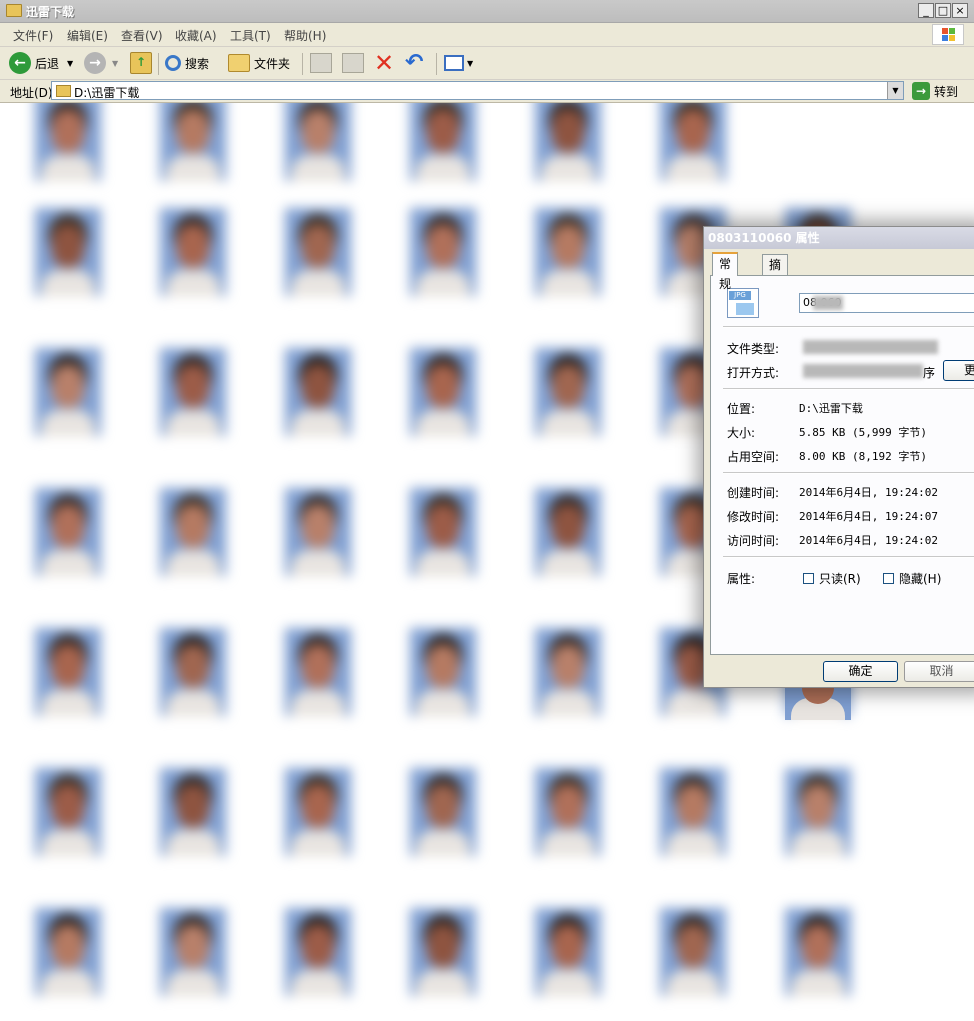 The width and height of the screenshot is (974, 1021). Describe the element at coordinates (477, 90) in the screenshot. I see `address-input: D:\迅雷下载 ▼` at that location.